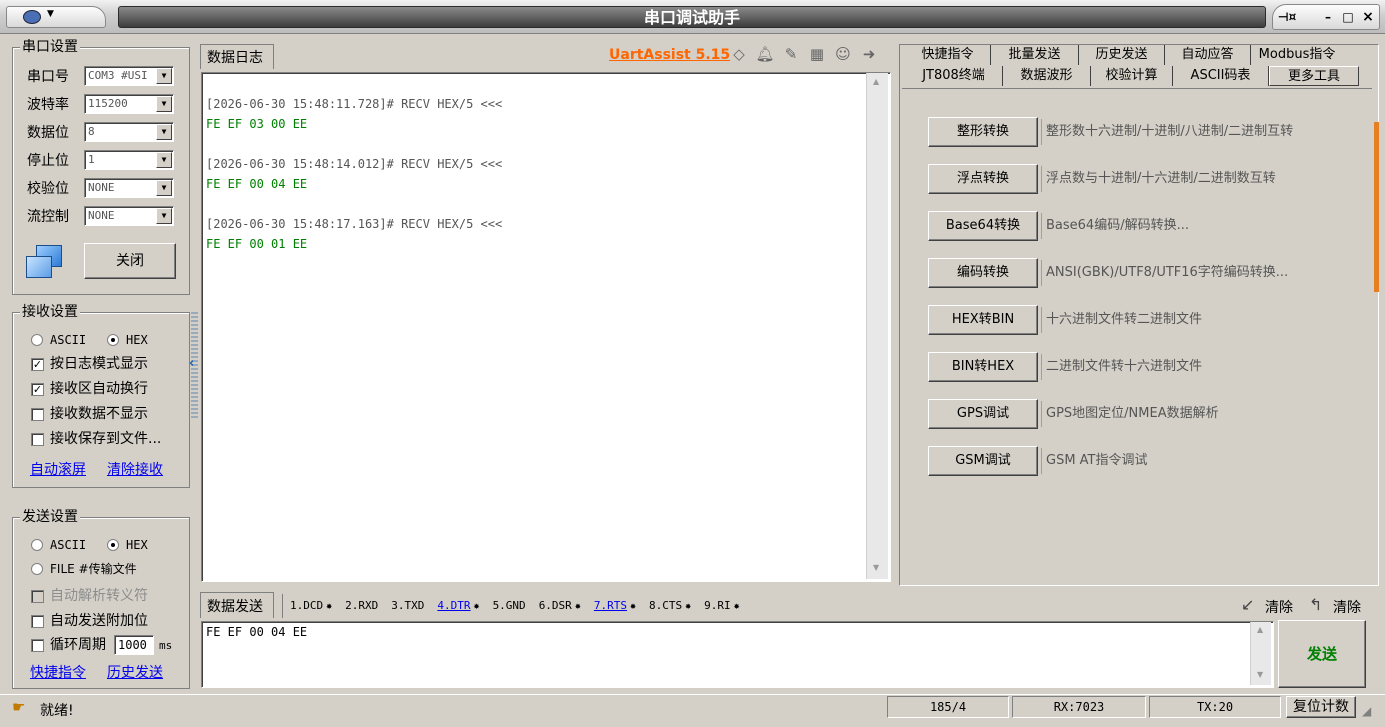  Describe the element at coordinates (58, 672) in the screenshot. I see `quick-commands-link: 快捷指令` at that location.